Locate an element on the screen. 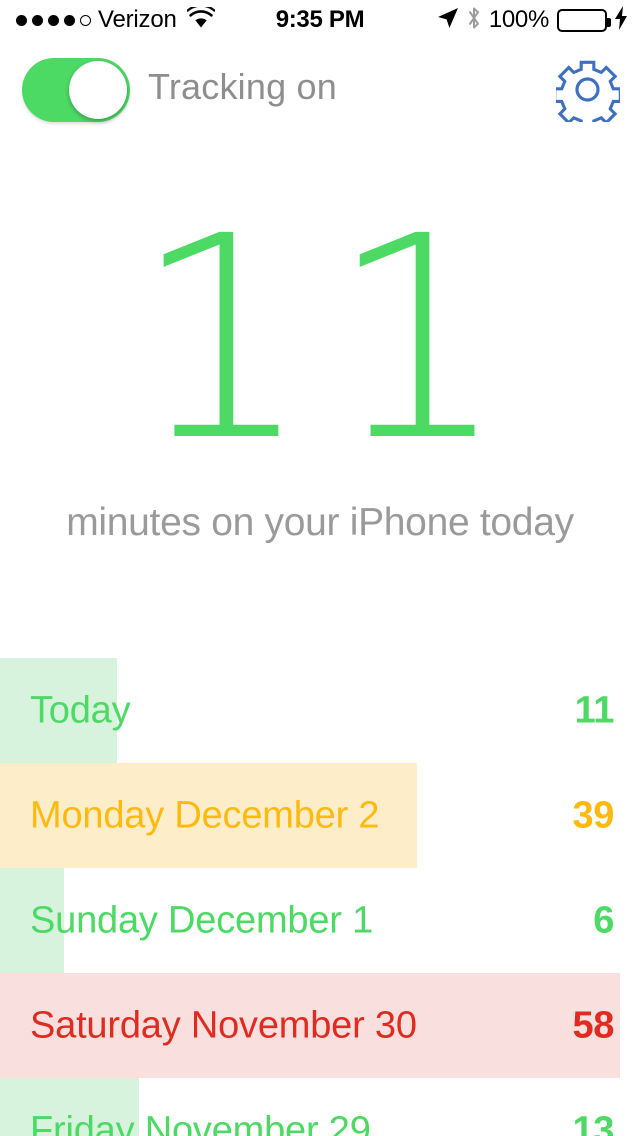 Image resolution: width=640 pixels, height=1136 pixels. bluetooth-icon is located at coordinates (474, 20).